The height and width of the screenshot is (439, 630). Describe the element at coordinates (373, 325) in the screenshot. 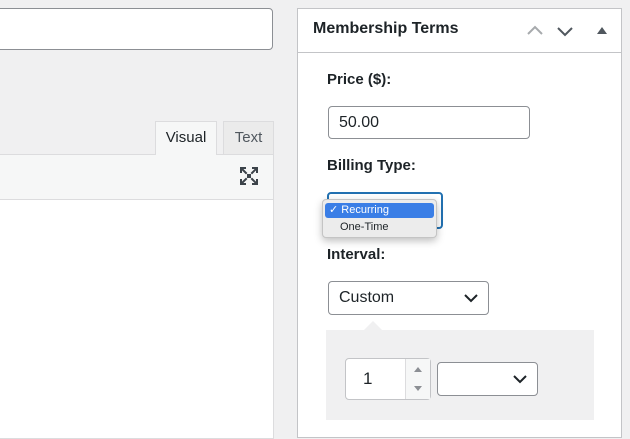

I see `custom-panel-pointer` at that location.